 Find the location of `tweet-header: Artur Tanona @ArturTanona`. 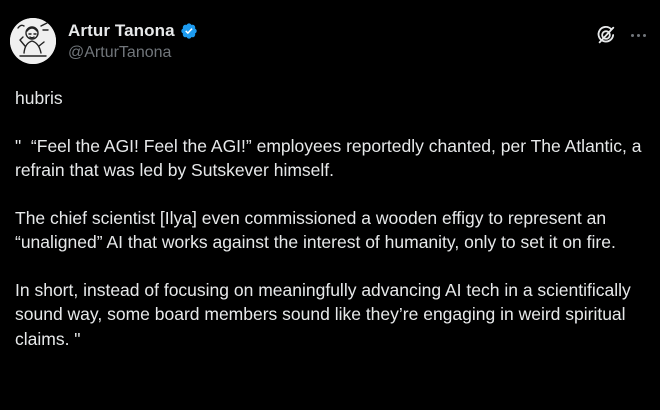

tweet-header: Artur Tanona @ArturTanona is located at coordinates (330, 44).